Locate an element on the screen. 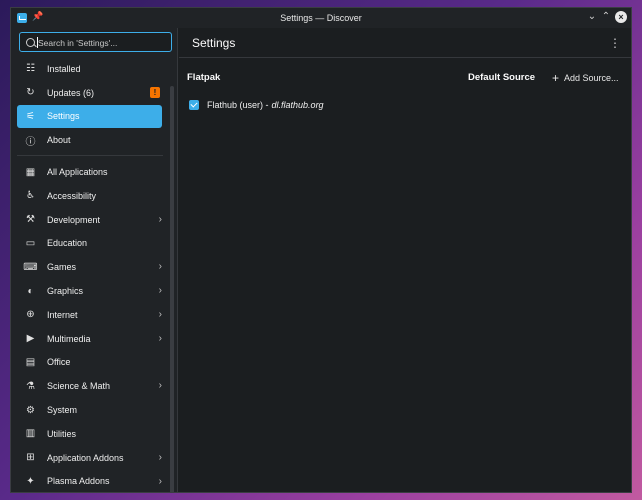  sidebar-item-games: ⌨ Games › is located at coordinates (89, 267).